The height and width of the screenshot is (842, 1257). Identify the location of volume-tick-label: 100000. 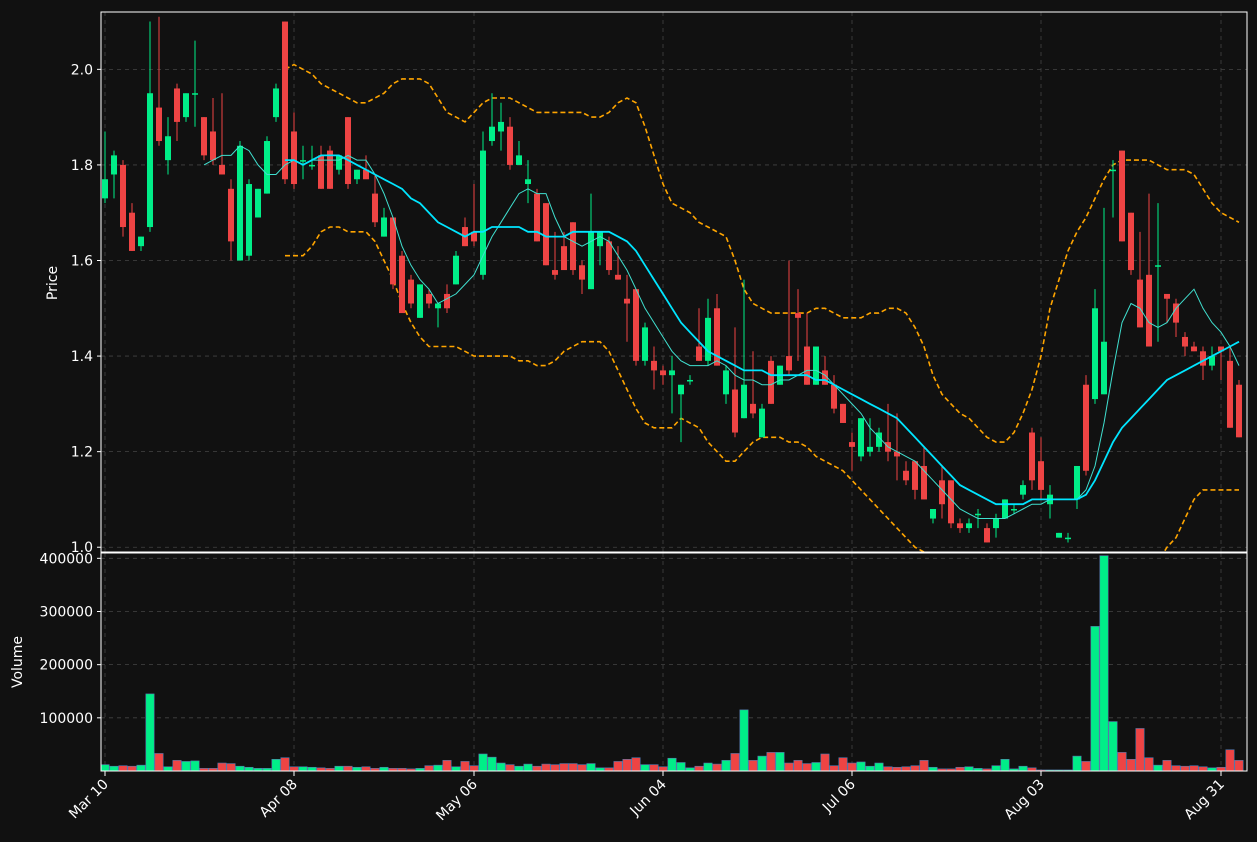
(66, 719).